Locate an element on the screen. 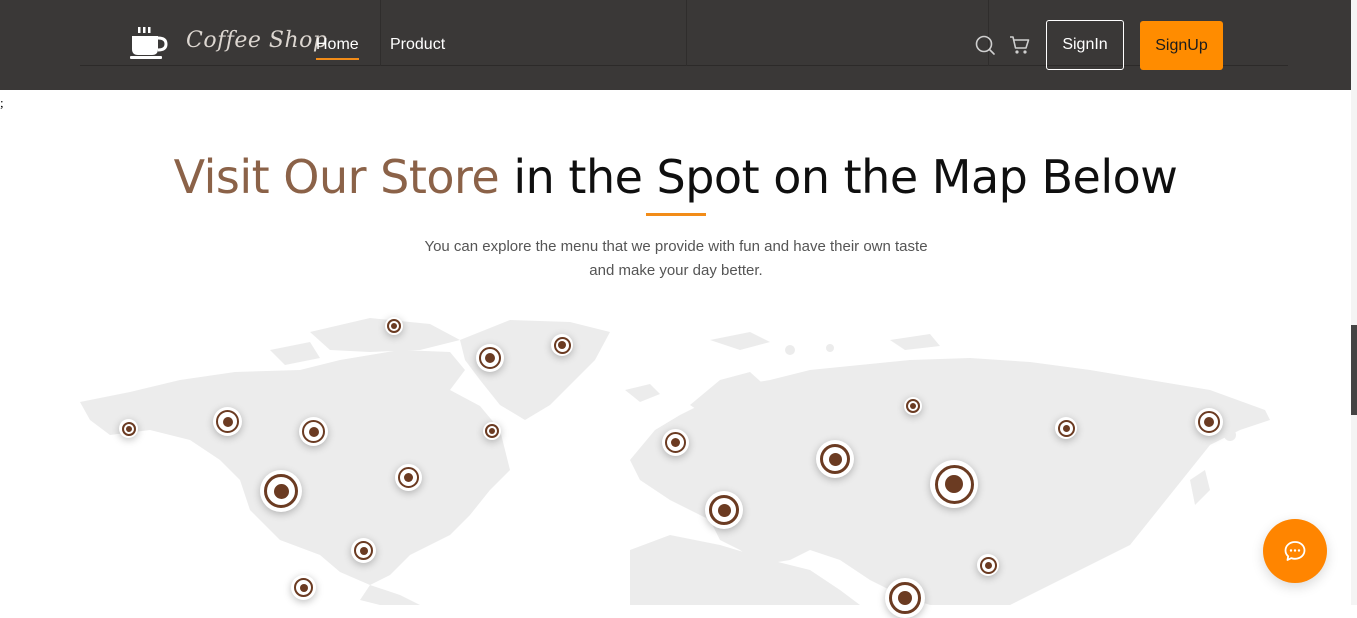  signup-button: SignUp is located at coordinates (1181, 45).